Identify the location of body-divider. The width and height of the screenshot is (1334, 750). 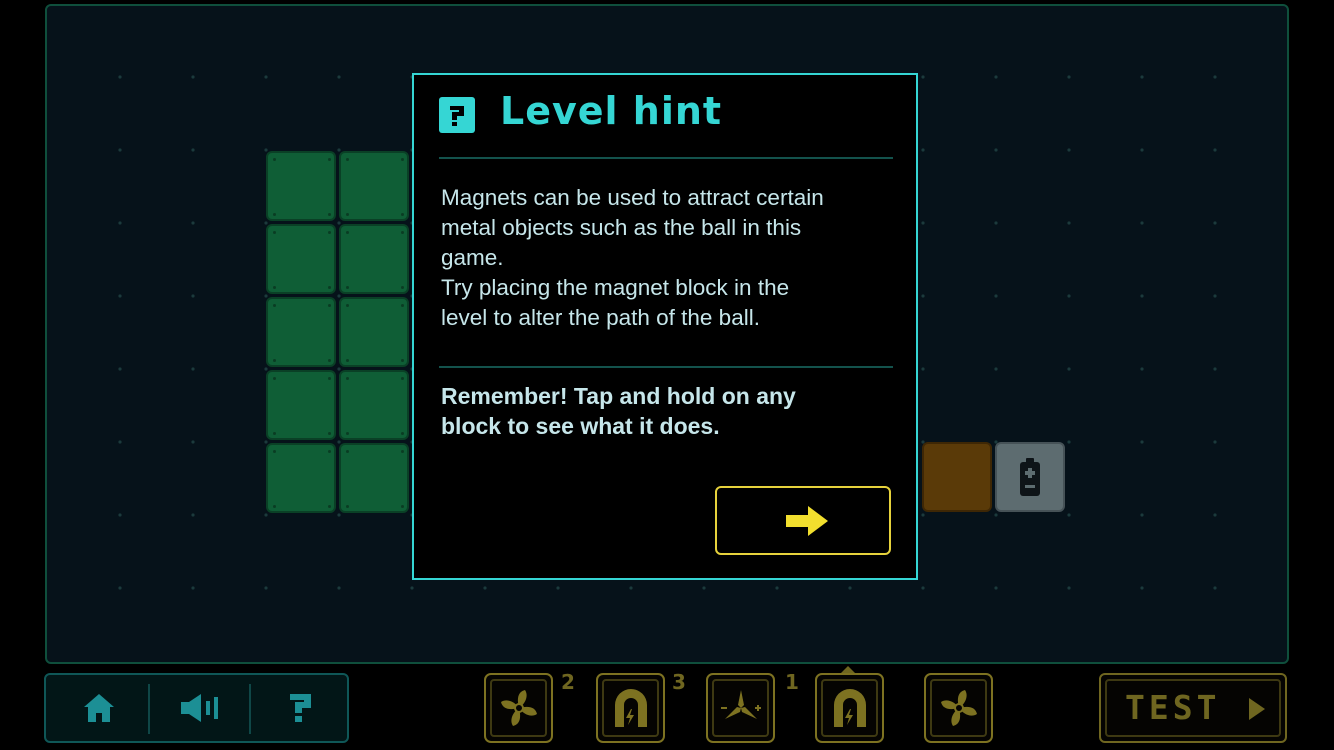
(666, 367).